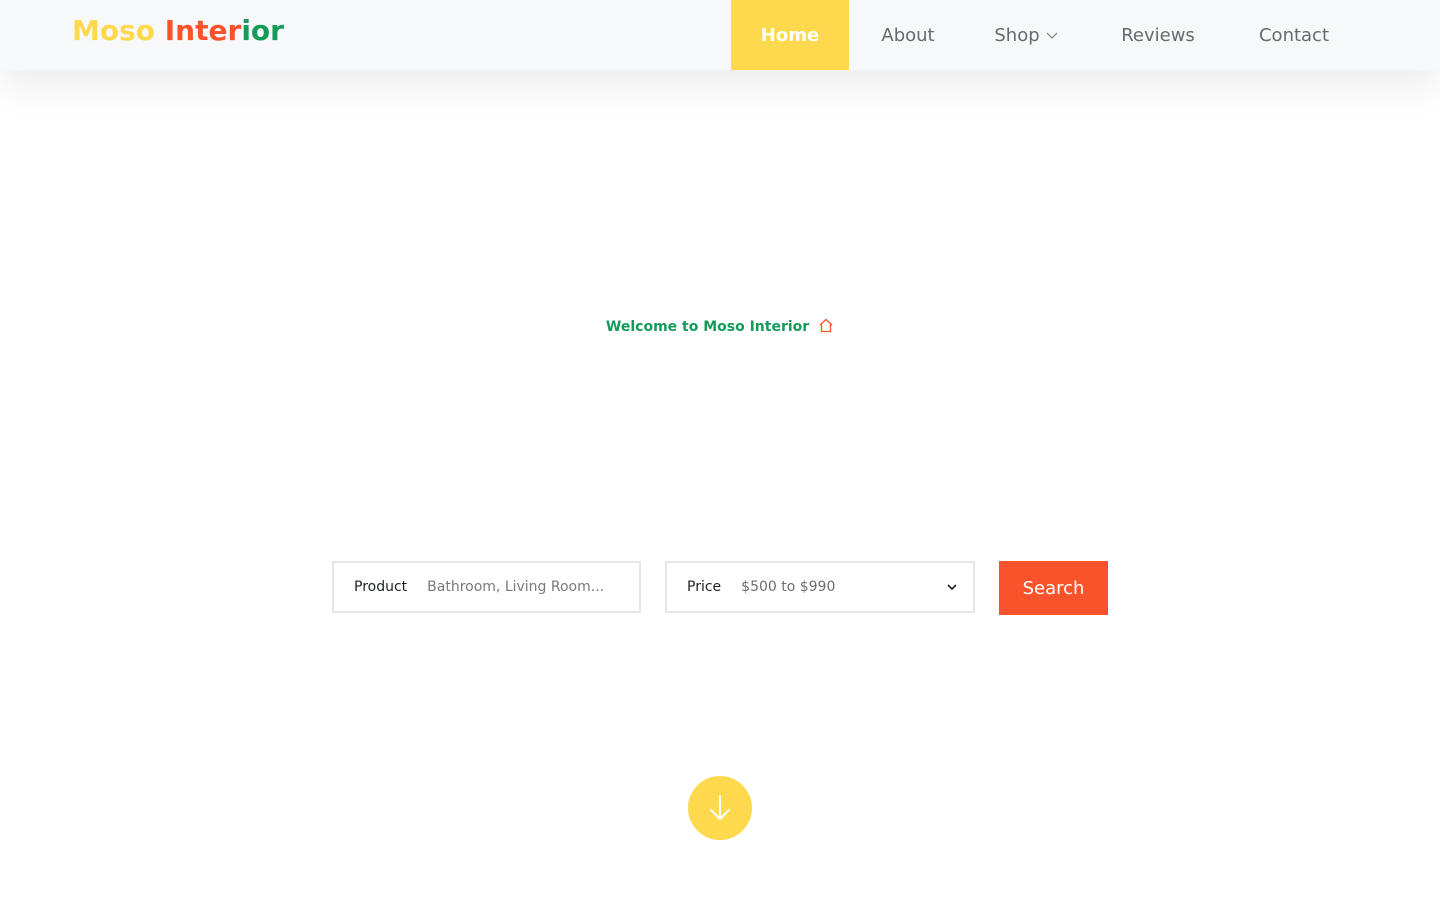 The image size is (1440, 900). I want to click on nav-about-label: About, so click(908, 35).